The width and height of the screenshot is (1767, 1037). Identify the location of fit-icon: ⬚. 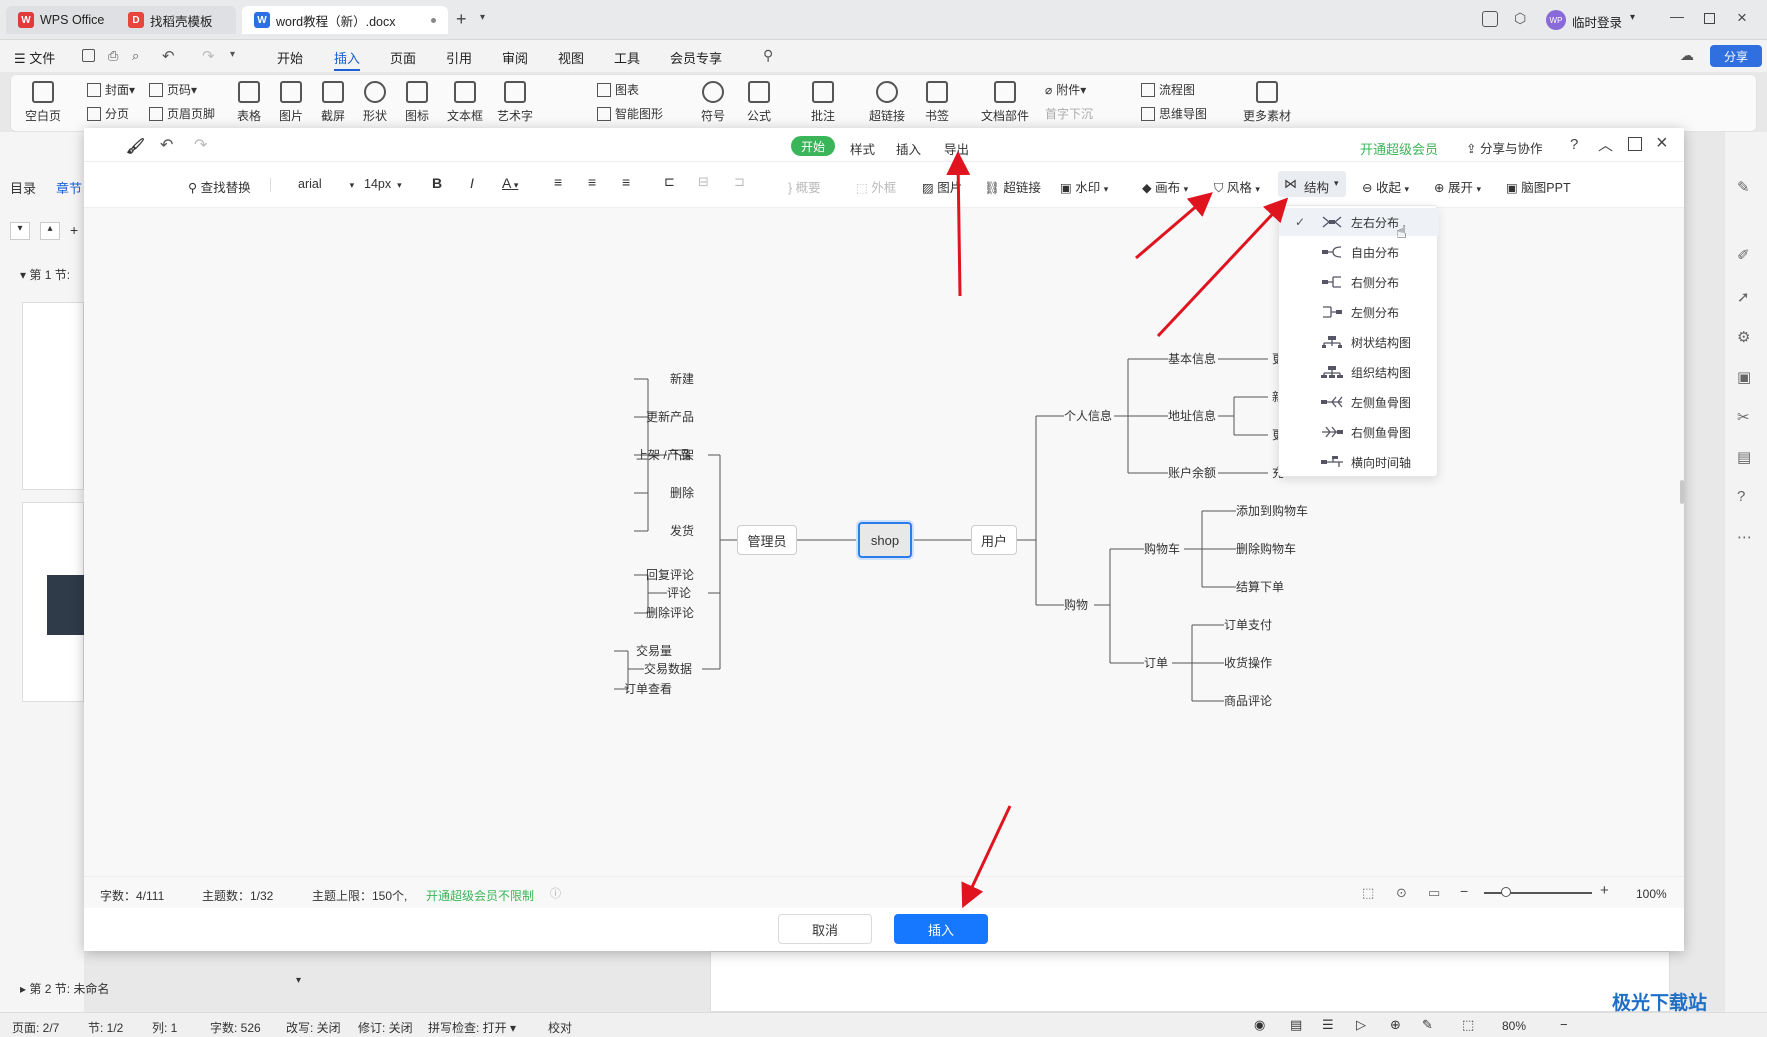
(1468, 1025).